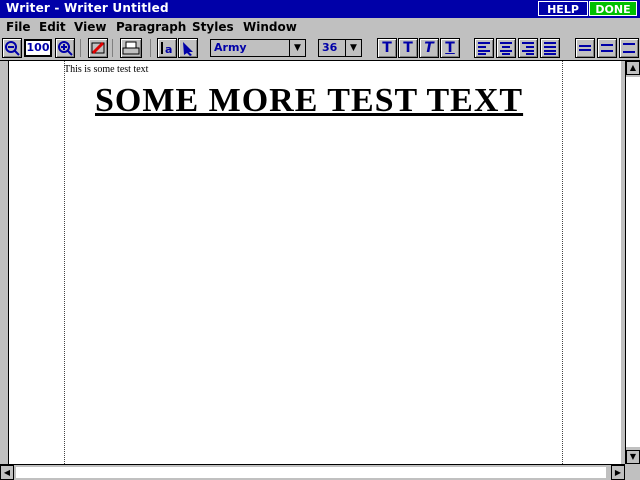 Image resolution: width=640 pixels, height=480 pixels. What do you see at coordinates (613, 8) in the screenshot?
I see `done-button: DONE` at bounding box center [613, 8].